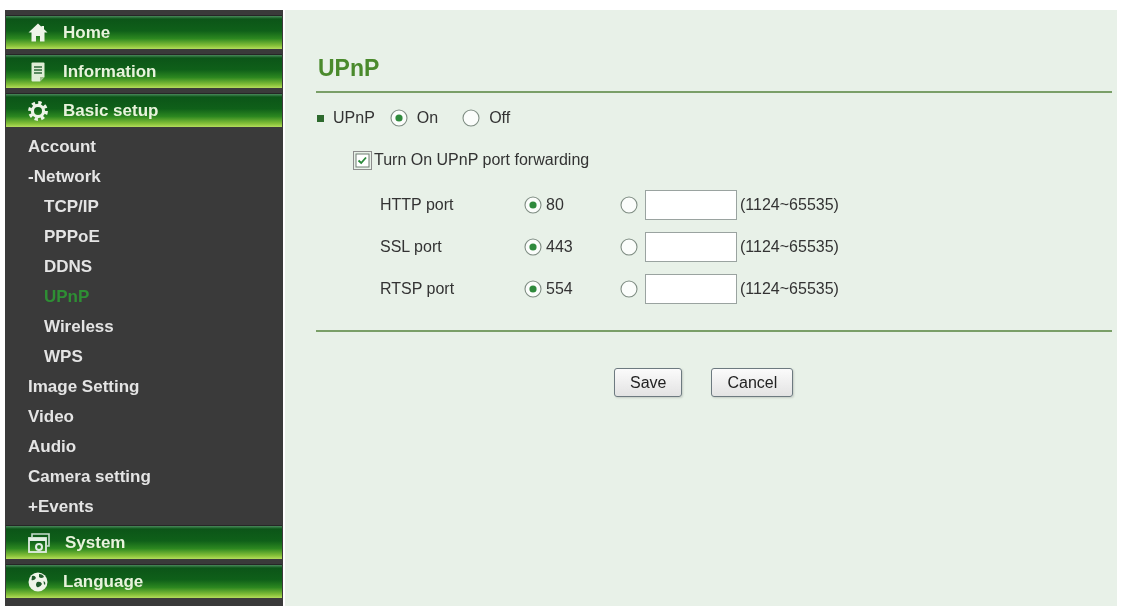  What do you see at coordinates (427, 118) in the screenshot?
I see `radio-label: On` at bounding box center [427, 118].